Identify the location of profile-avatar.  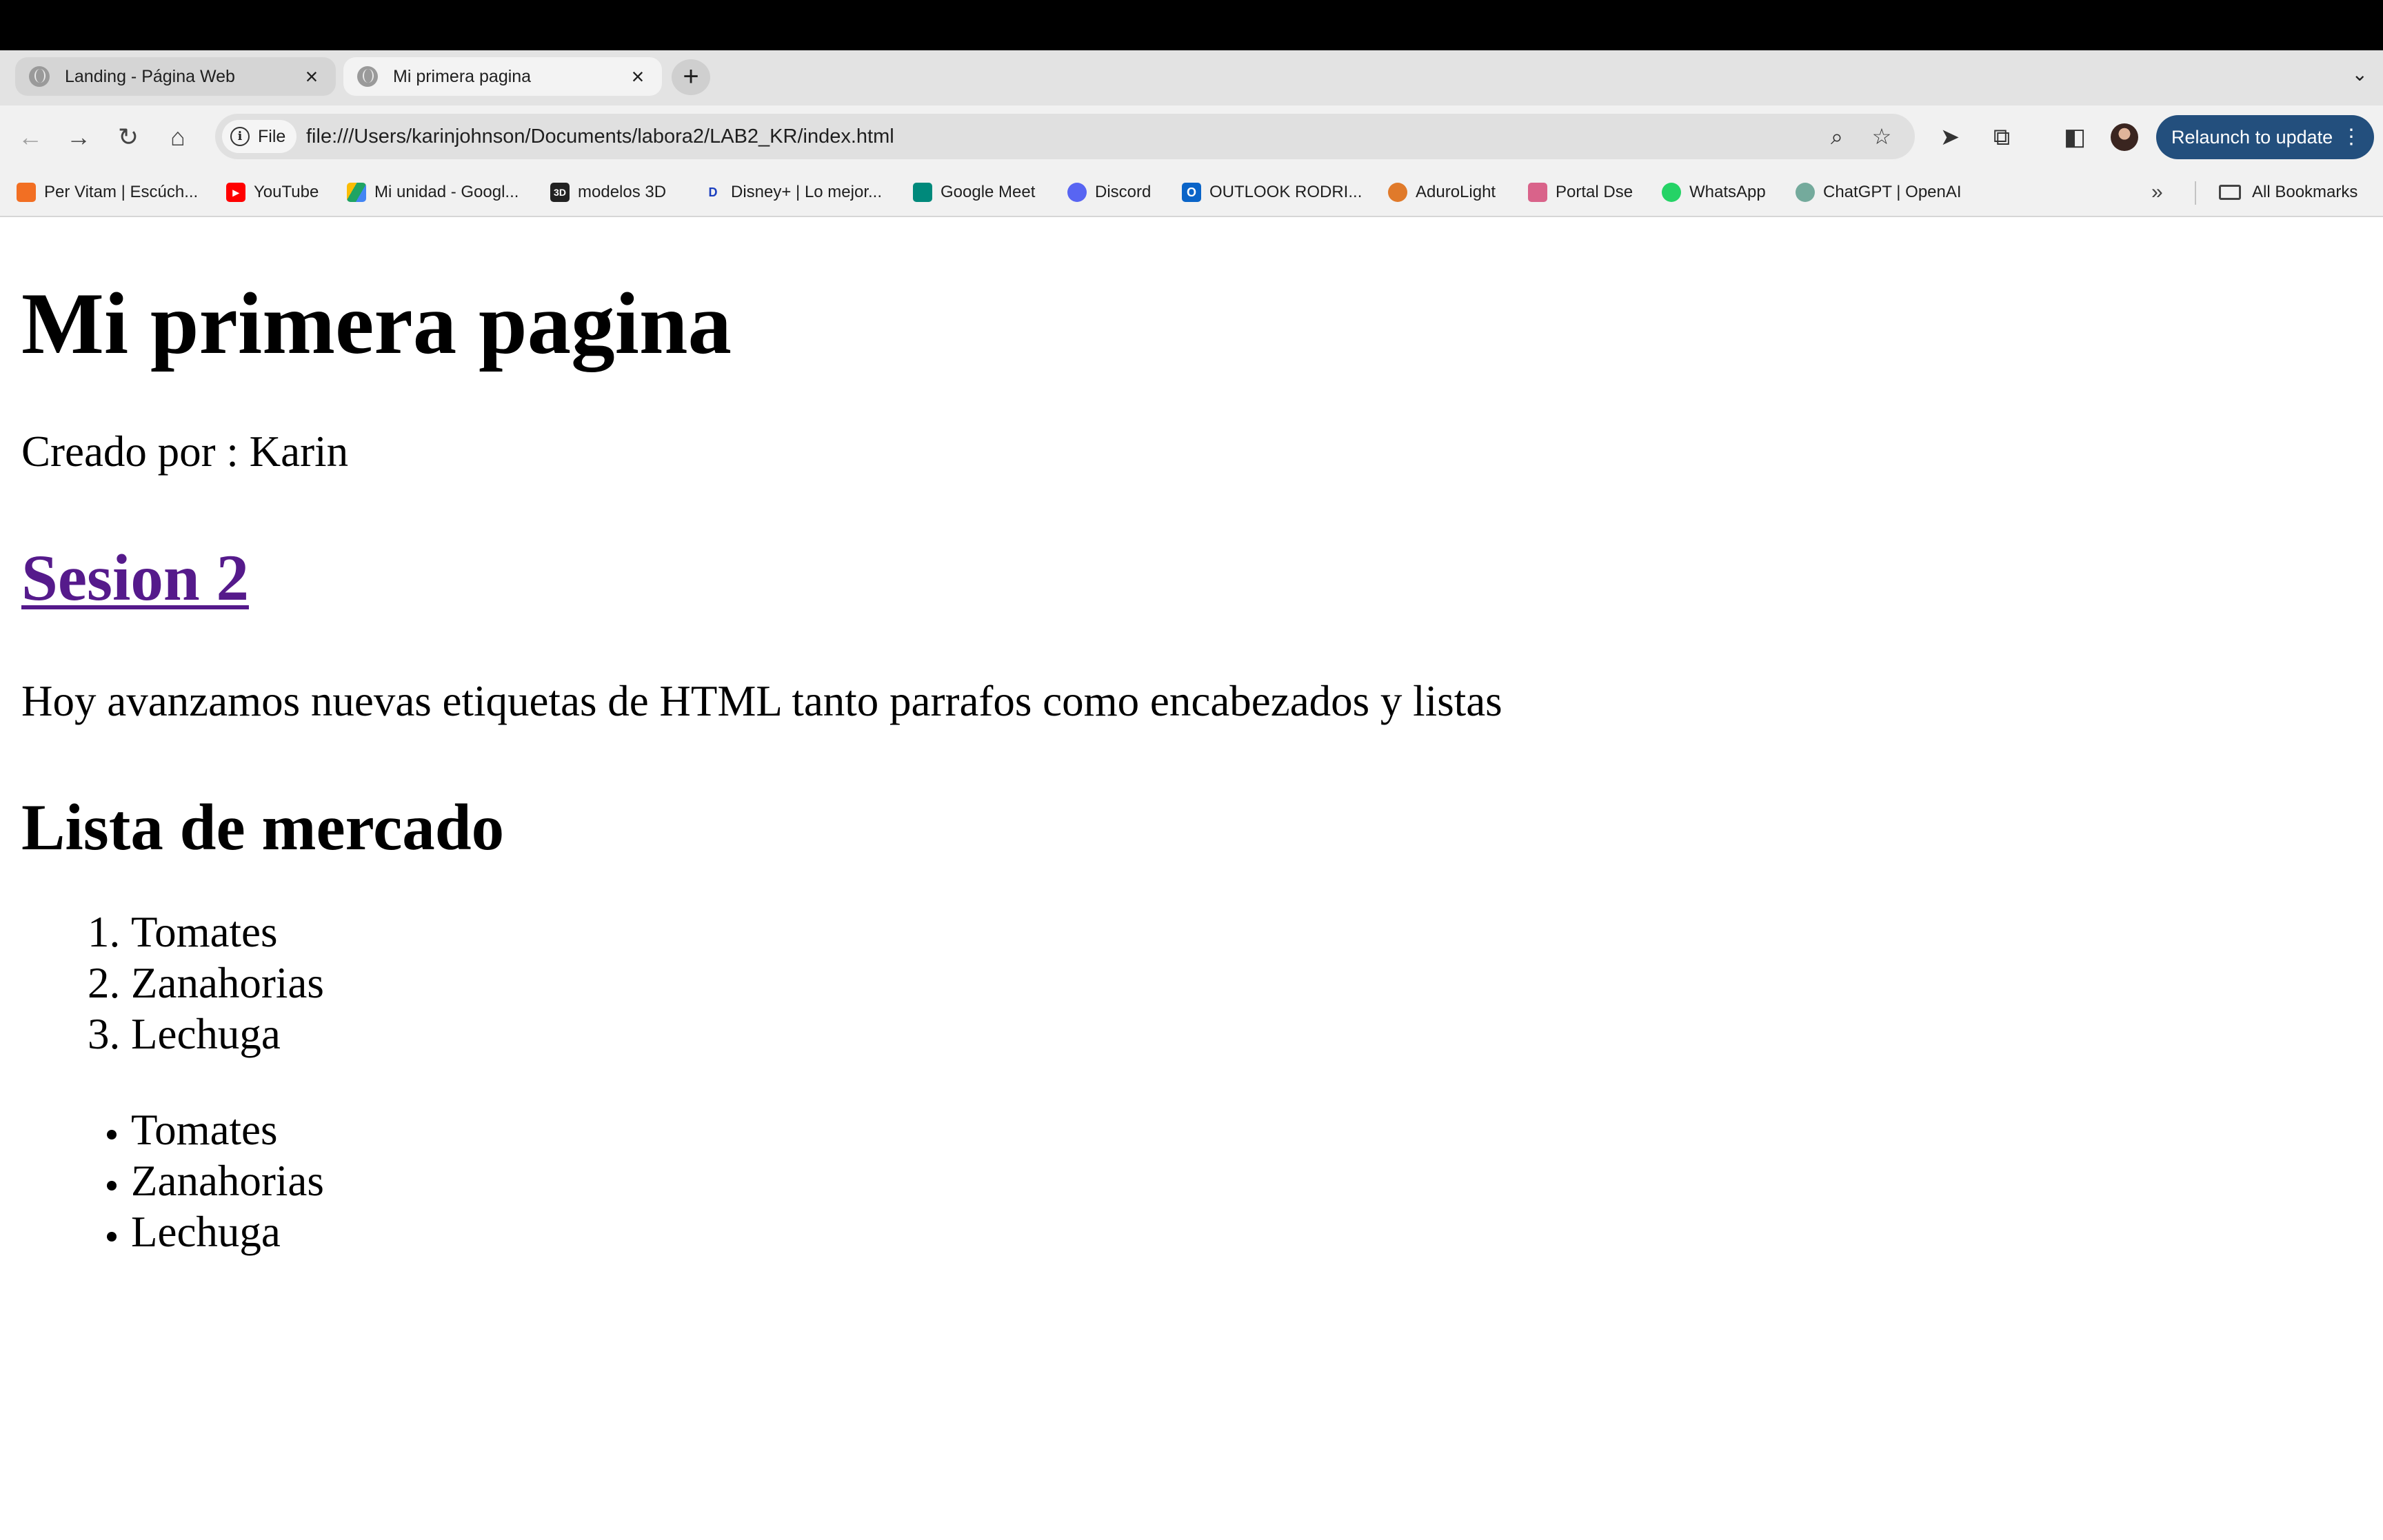
(2124, 137).